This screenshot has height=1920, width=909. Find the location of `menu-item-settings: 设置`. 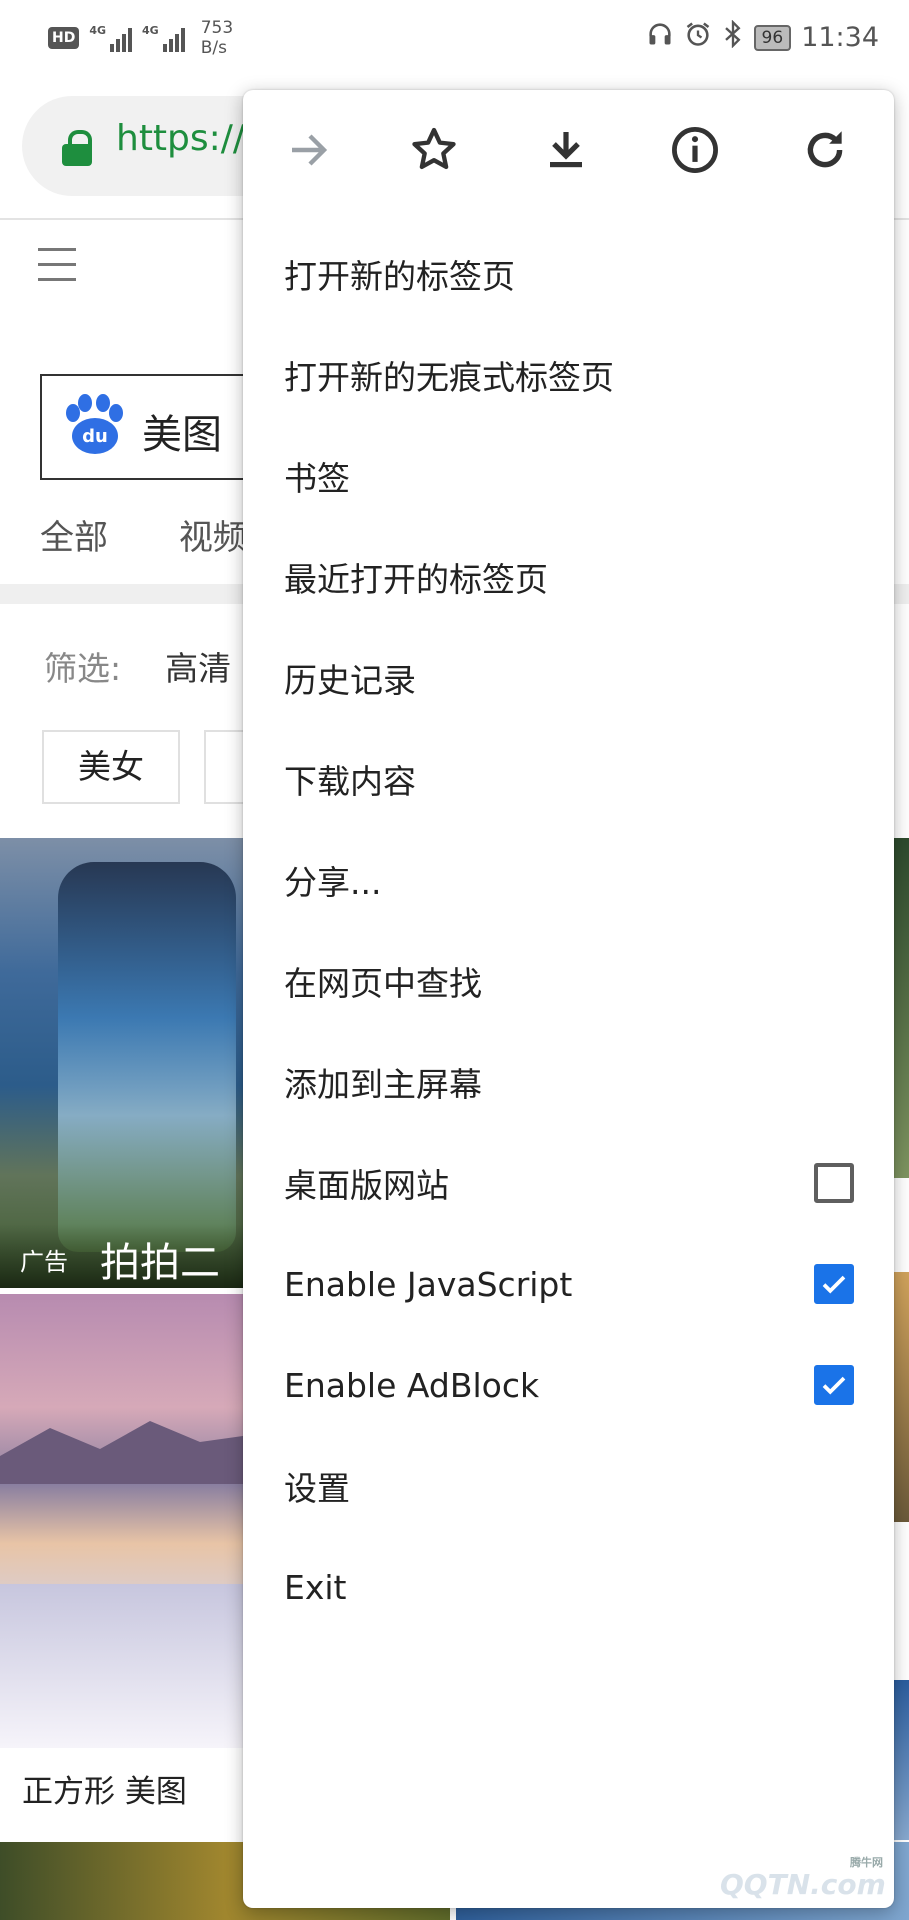

menu-item-settings: 设置 is located at coordinates (574, 1486).